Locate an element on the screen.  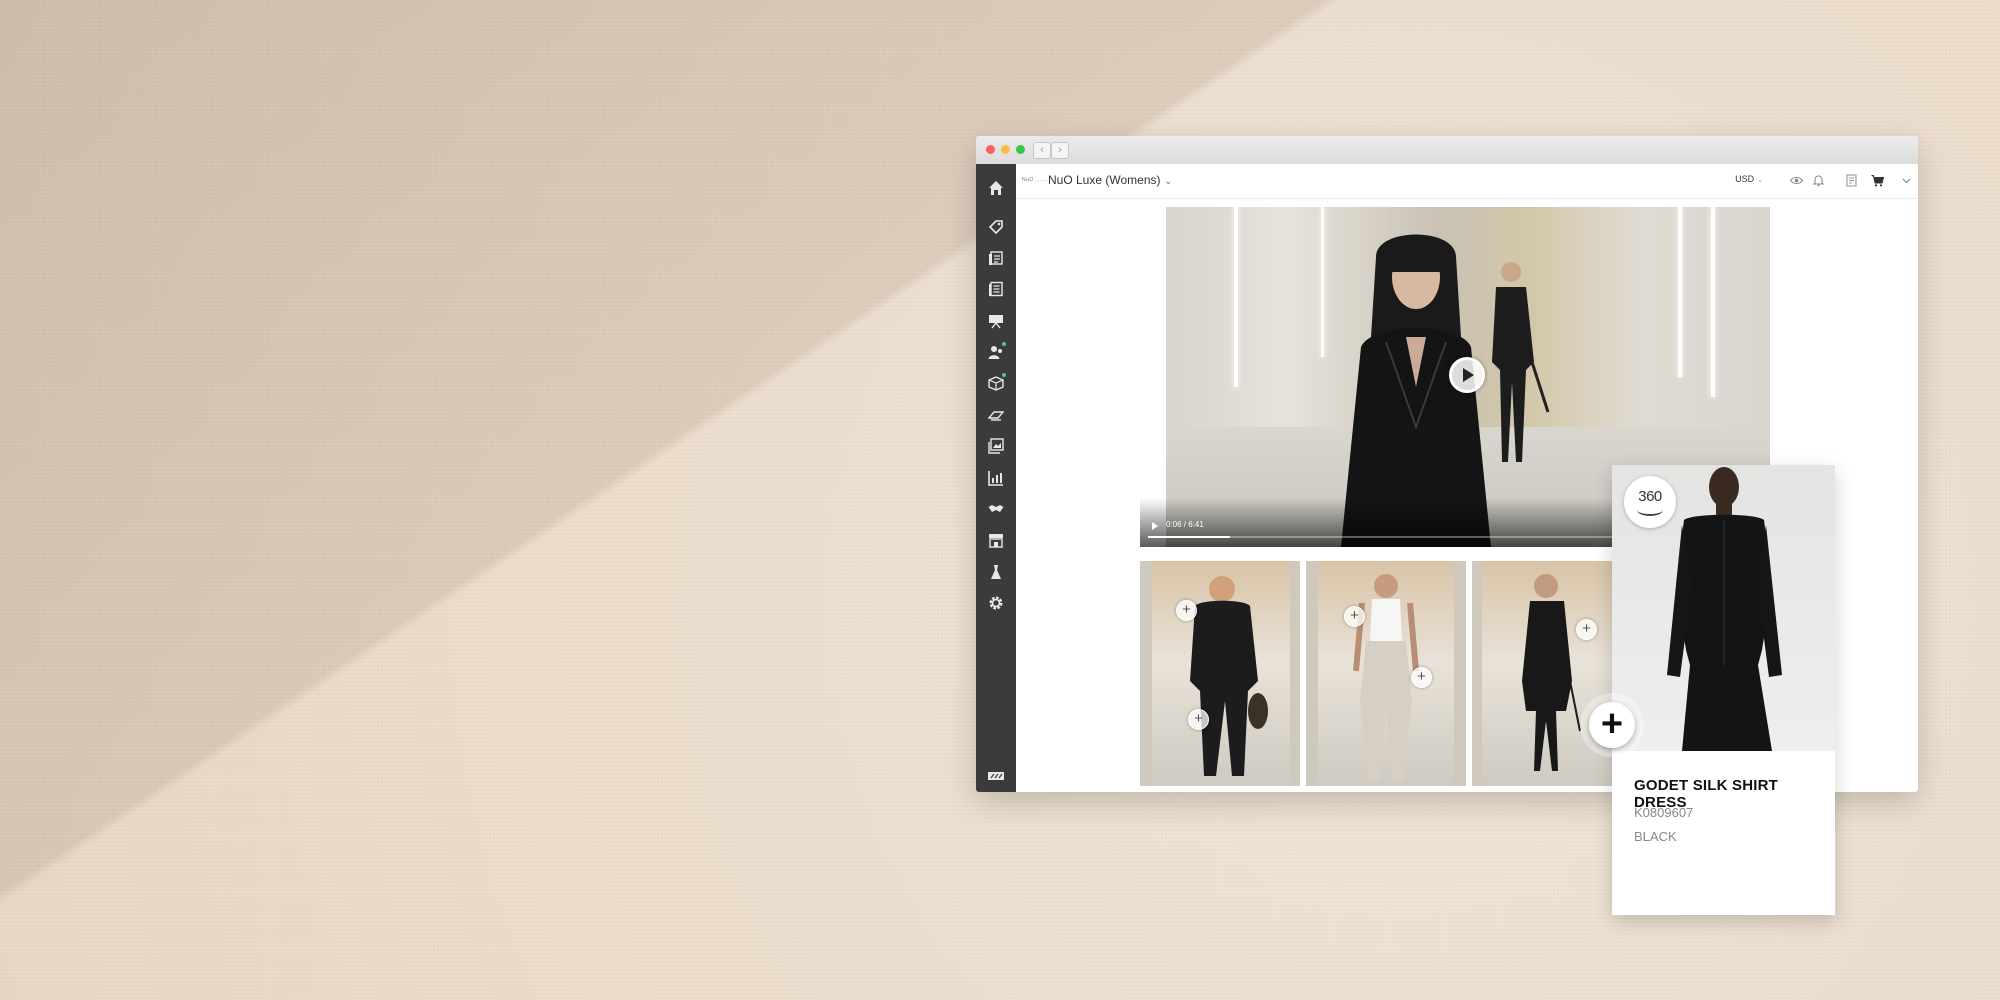
play-video-button is located at coordinates (1467, 375).